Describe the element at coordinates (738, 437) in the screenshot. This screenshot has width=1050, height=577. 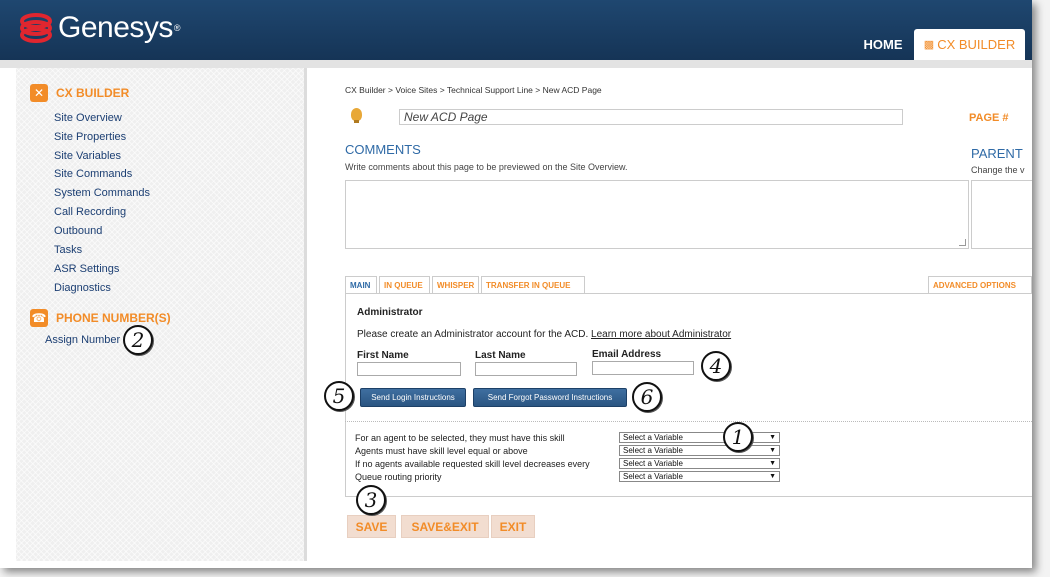
I see `callout-1: 1` at that location.